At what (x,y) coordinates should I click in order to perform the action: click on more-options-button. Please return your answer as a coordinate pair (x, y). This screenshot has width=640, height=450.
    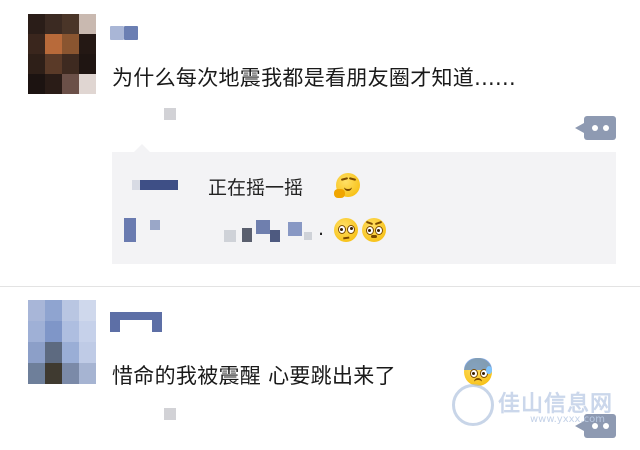
    Looking at the image, I should click on (595, 128).